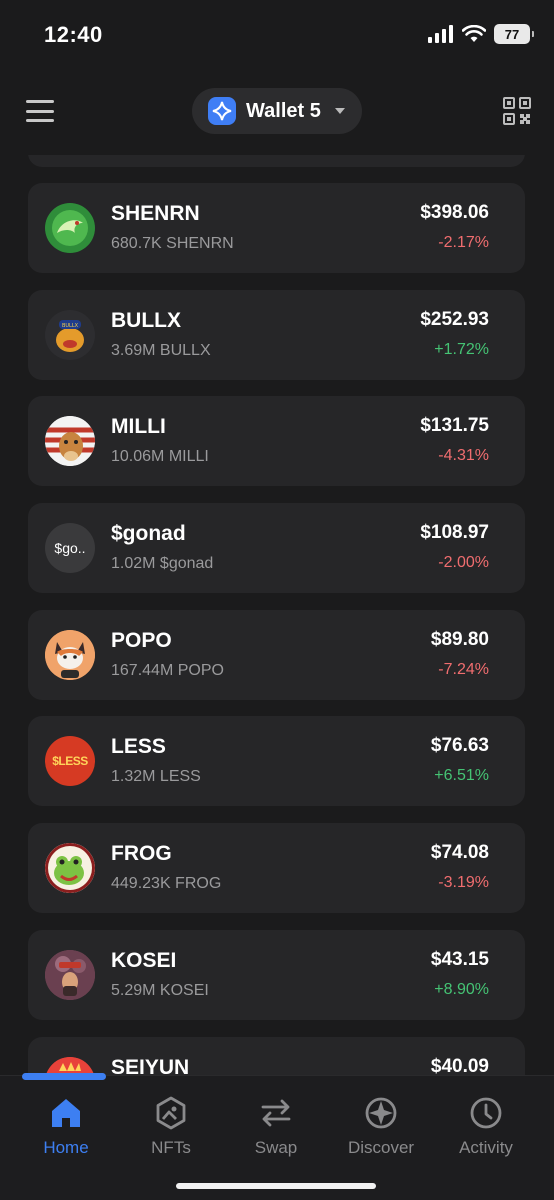 Image resolution: width=554 pixels, height=1200 pixels. What do you see at coordinates (70, 975) in the screenshot?
I see `character-avatar` at bounding box center [70, 975].